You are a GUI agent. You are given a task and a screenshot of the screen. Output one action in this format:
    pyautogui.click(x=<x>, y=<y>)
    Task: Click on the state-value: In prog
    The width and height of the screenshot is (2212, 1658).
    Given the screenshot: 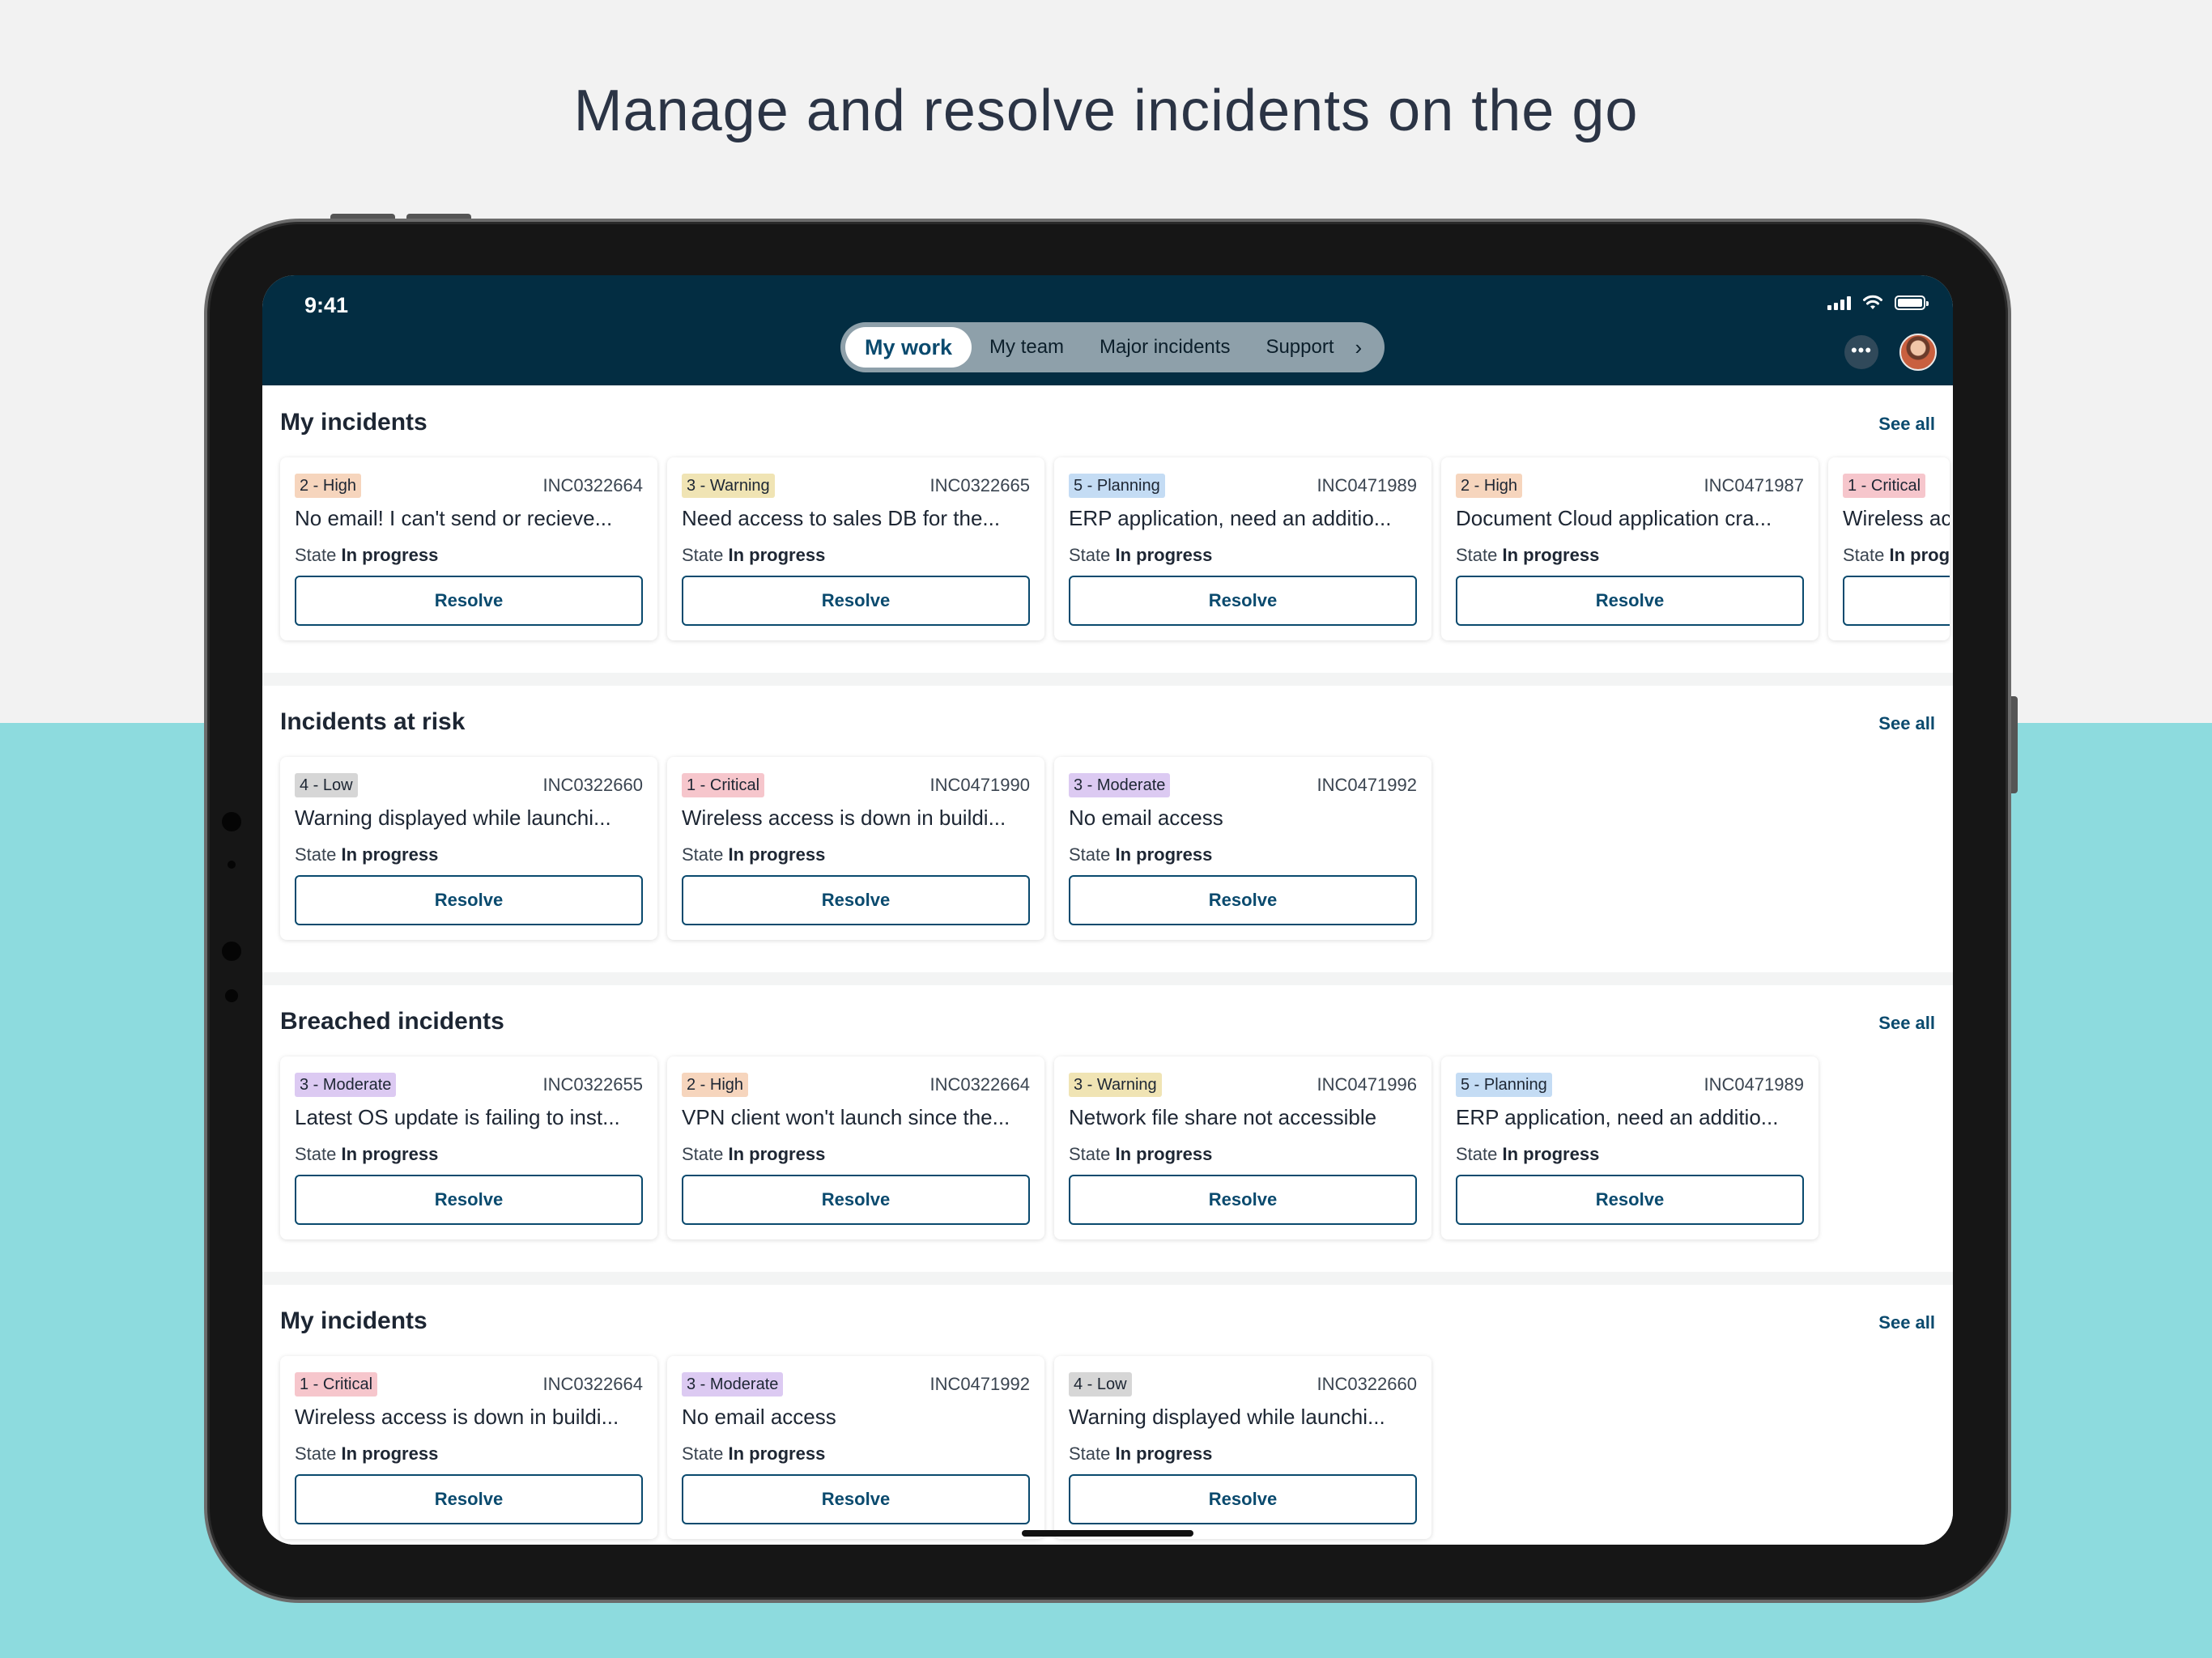 What is the action you would take?
    pyautogui.click(x=1920, y=555)
    